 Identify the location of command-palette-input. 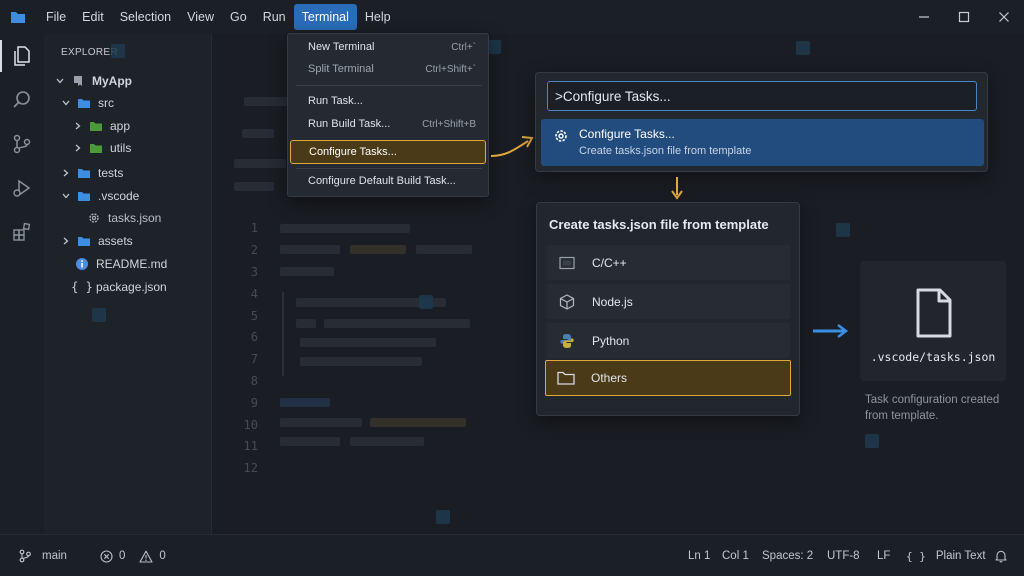
(762, 96).